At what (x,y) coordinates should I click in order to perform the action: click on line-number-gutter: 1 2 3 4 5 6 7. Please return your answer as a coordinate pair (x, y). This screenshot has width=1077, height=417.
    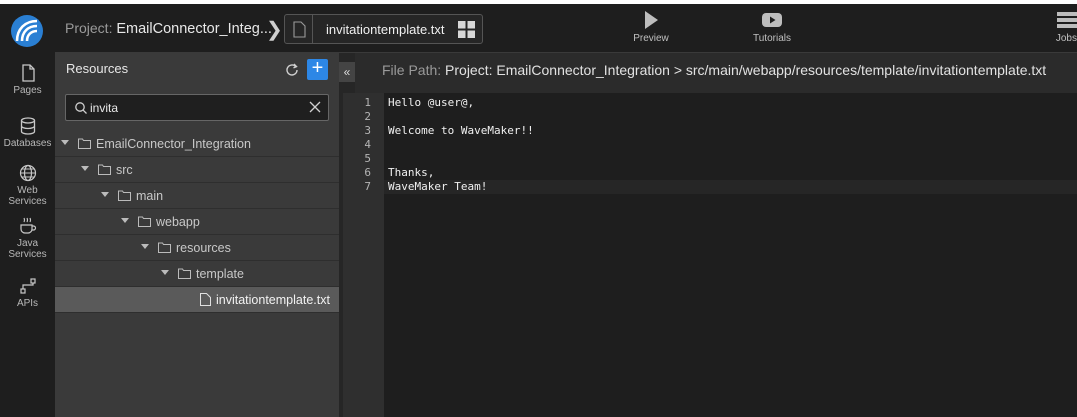
    Looking at the image, I should click on (363, 255).